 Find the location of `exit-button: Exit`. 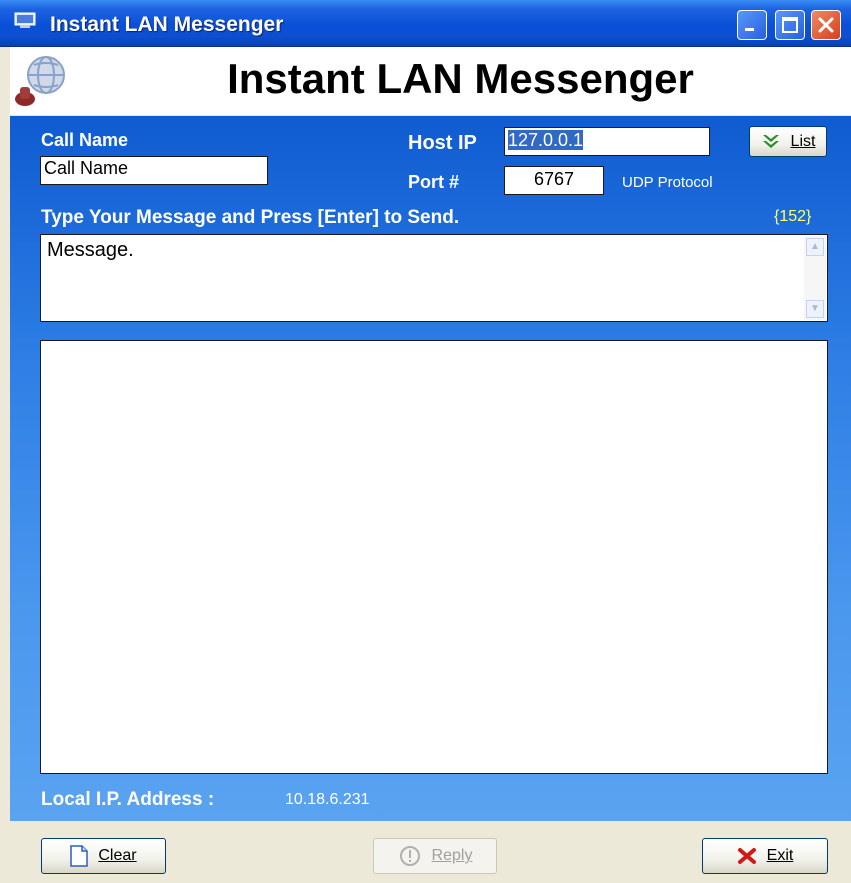

exit-button: Exit is located at coordinates (765, 856).